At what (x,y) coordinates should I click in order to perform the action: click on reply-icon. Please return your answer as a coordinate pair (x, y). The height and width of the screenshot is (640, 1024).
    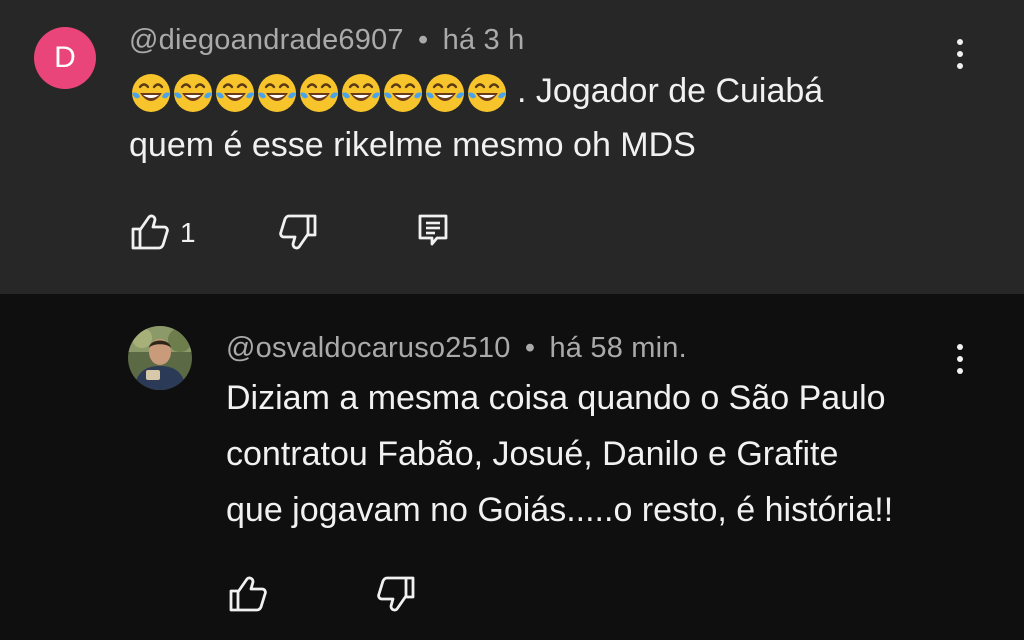
    Looking at the image, I should click on (433, 230).